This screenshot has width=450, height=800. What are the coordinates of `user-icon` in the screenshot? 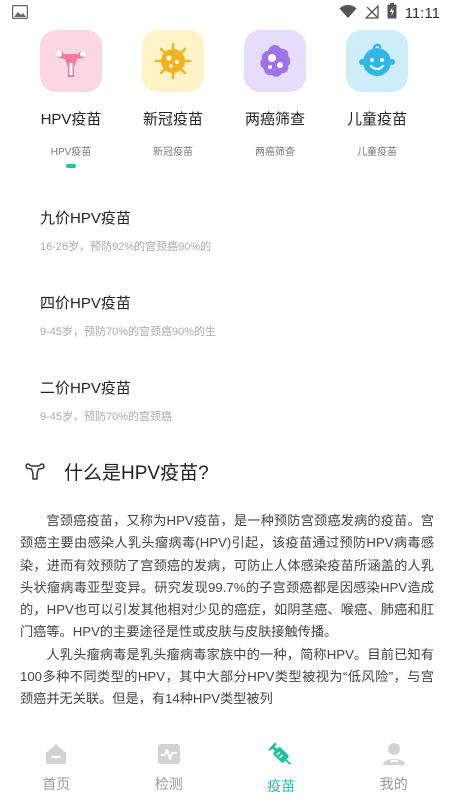 It's located at (394, 756).